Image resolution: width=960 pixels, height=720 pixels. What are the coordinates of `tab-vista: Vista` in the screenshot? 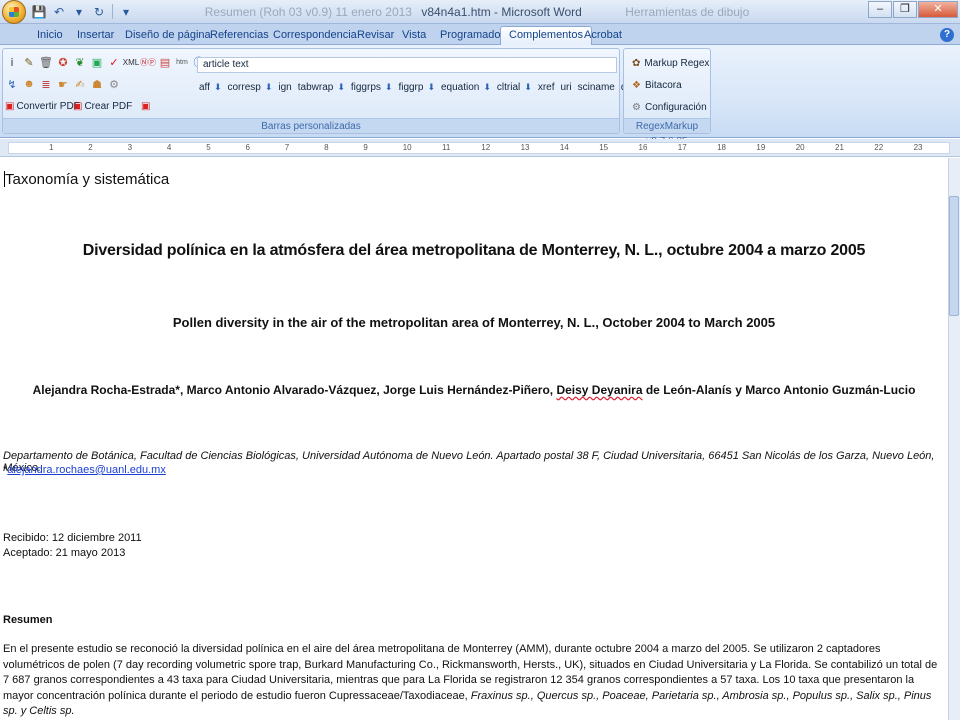 It's located at (414, 36).